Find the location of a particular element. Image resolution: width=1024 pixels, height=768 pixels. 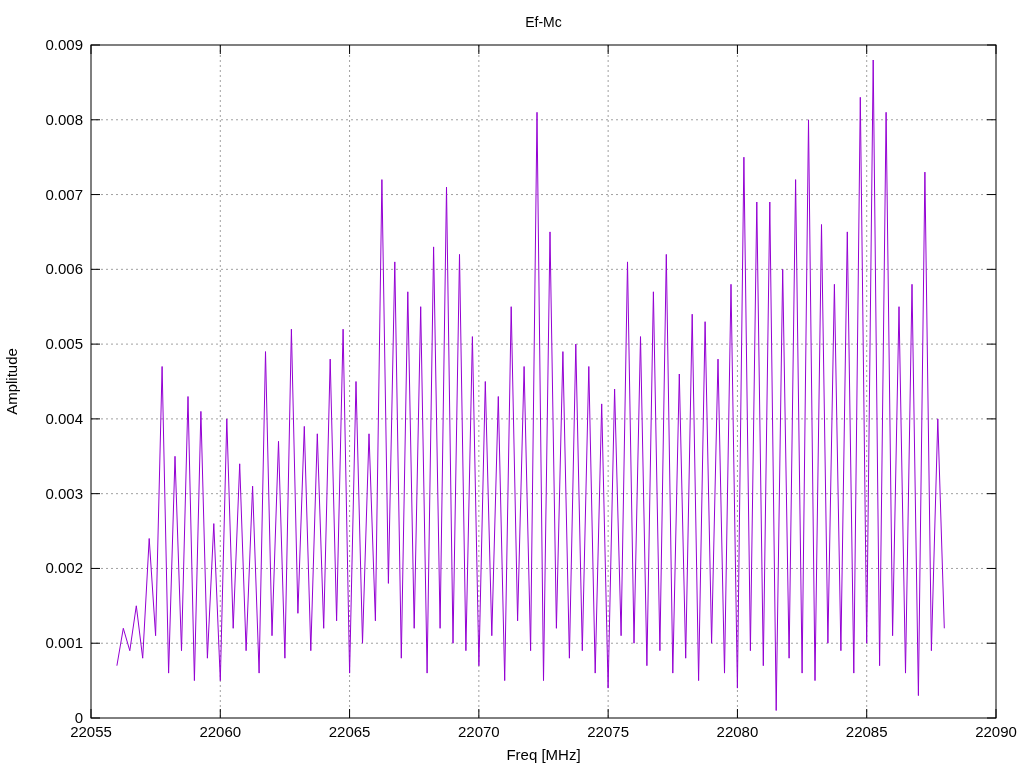

tick-label: 22080 is located at coordinates (737, 731).